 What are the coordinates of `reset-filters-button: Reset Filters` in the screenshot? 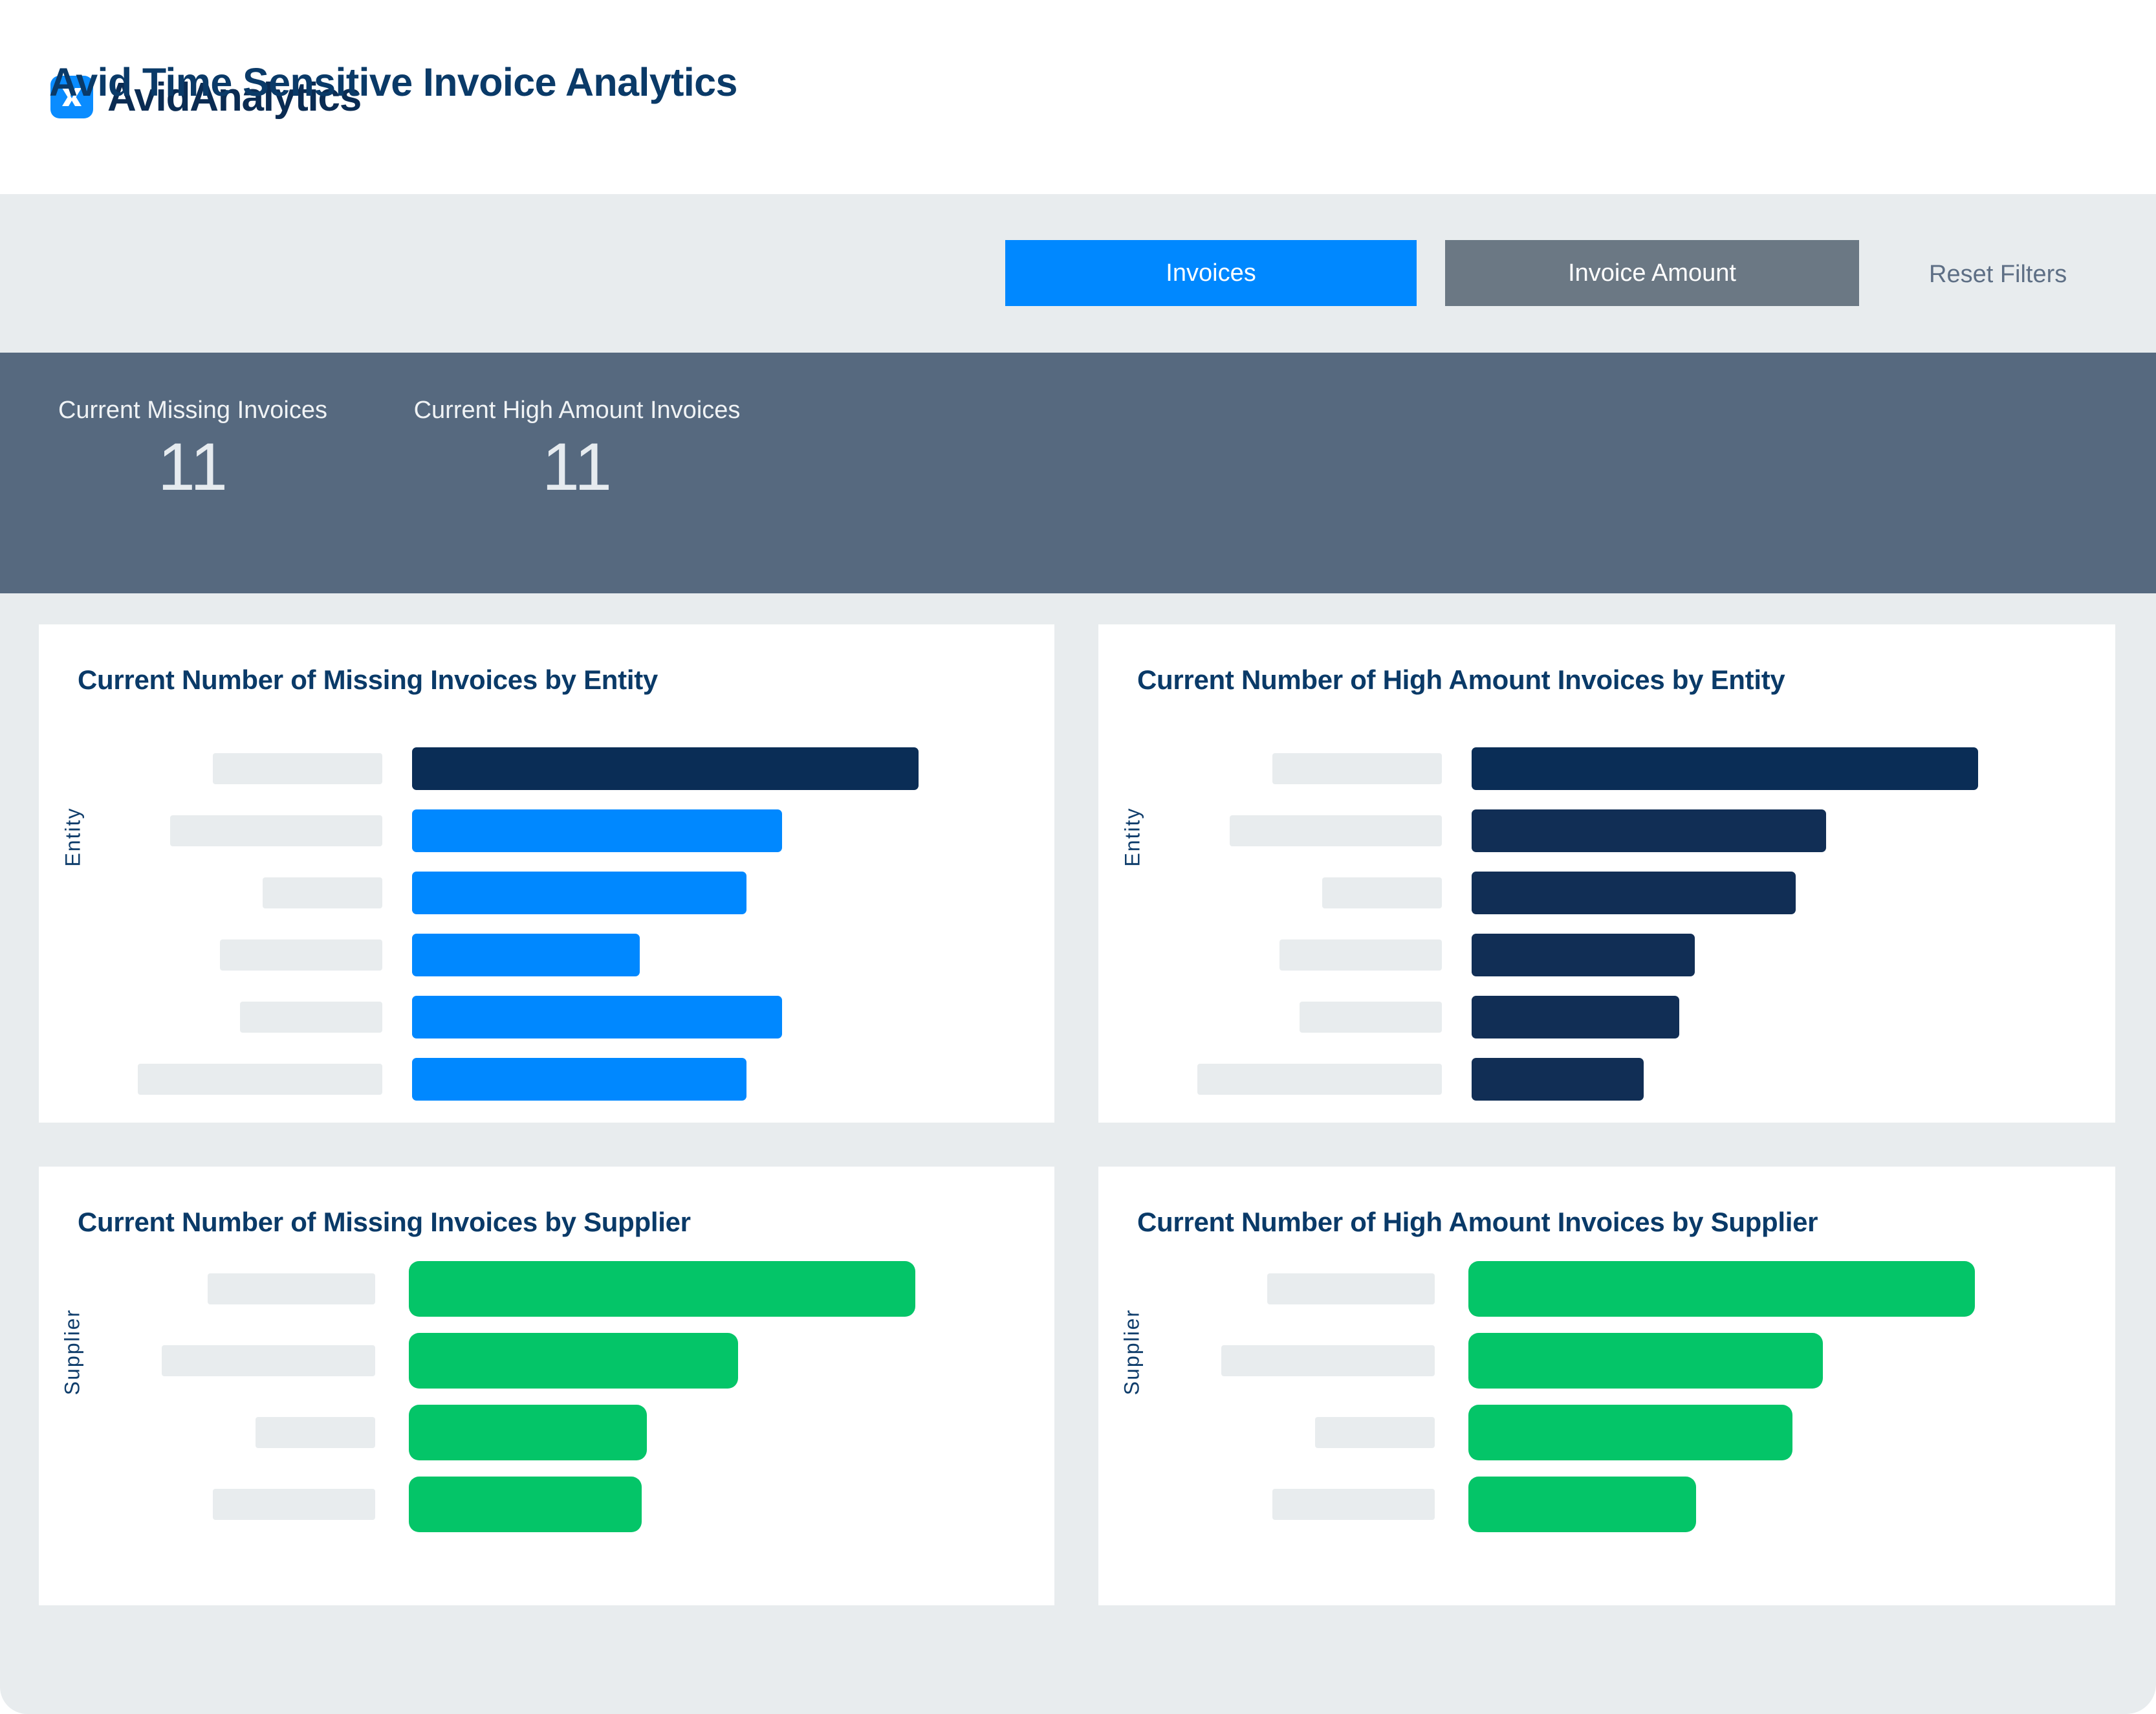 It's located at (1998, 275).